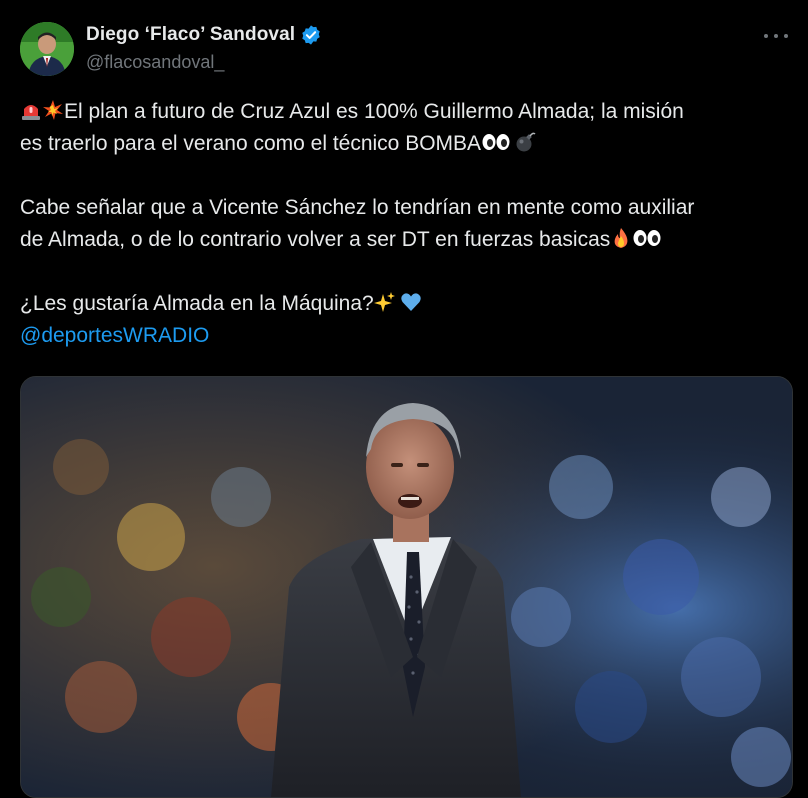 Image resolution: width=808 pixels, height=798 pixels. What do you see at coordinates (621, 238) in the screenshot?
I see `fire-emoji` at bounding box center [621, 238].